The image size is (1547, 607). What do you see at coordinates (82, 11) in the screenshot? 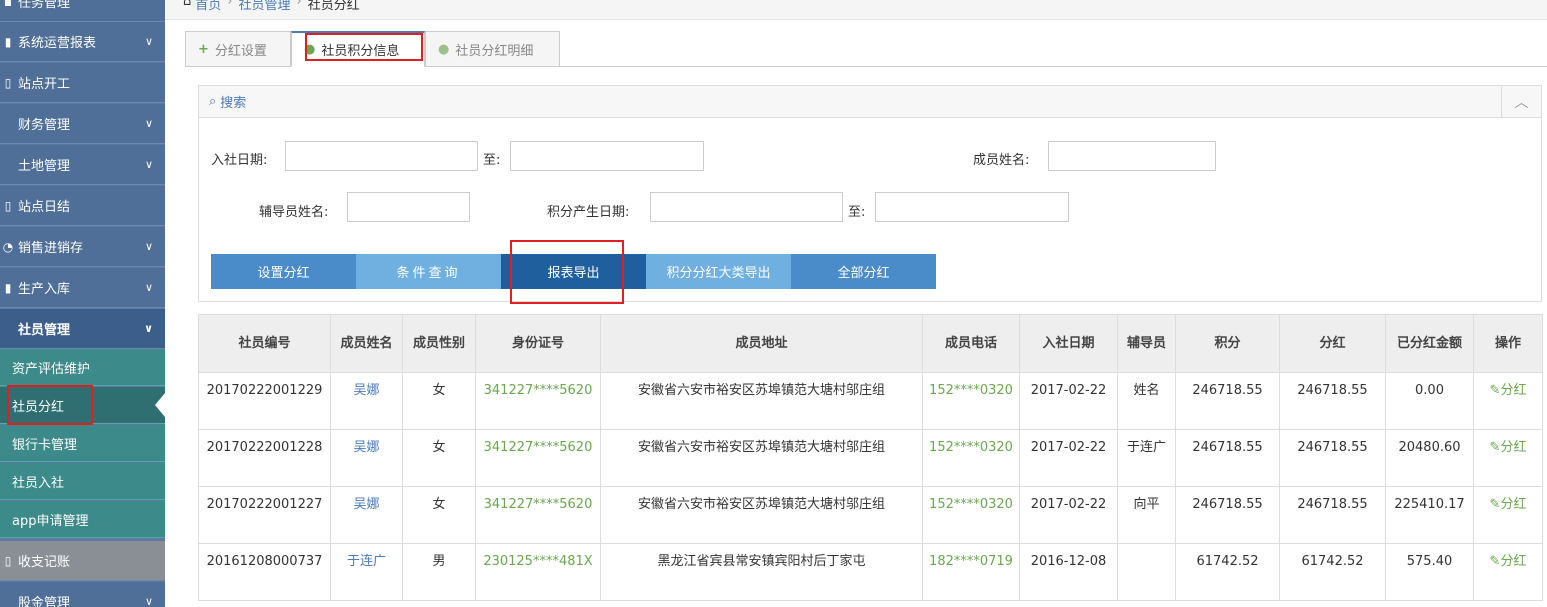
I see `sidebar-item-task: ▪ 任务管理` at bounding box center [82, 11].